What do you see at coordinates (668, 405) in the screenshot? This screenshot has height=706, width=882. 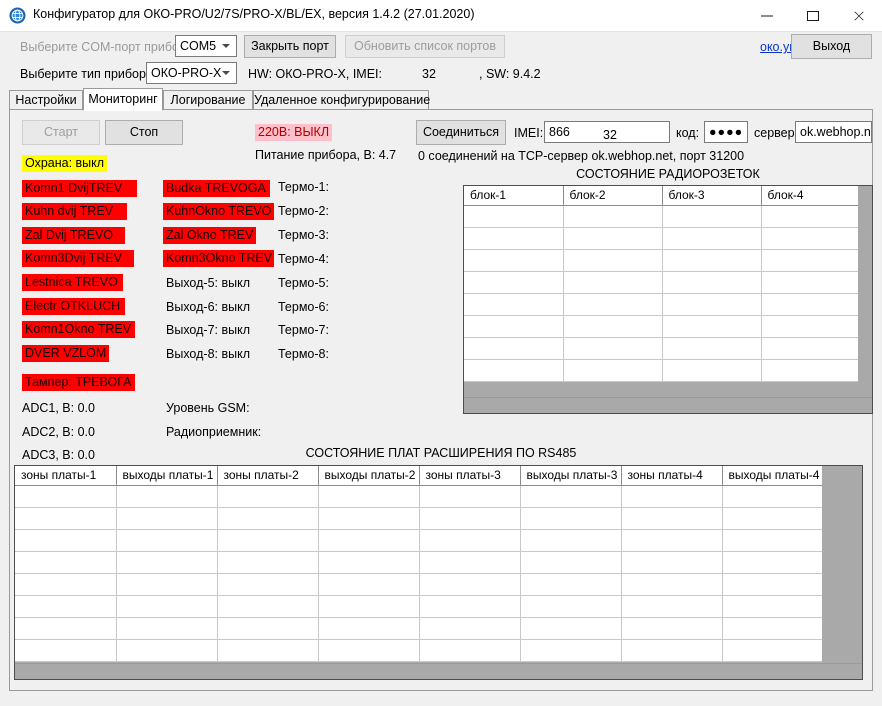 I see `sockets-grid-horizontal-scrollbar` at bounding box center [668, 405].